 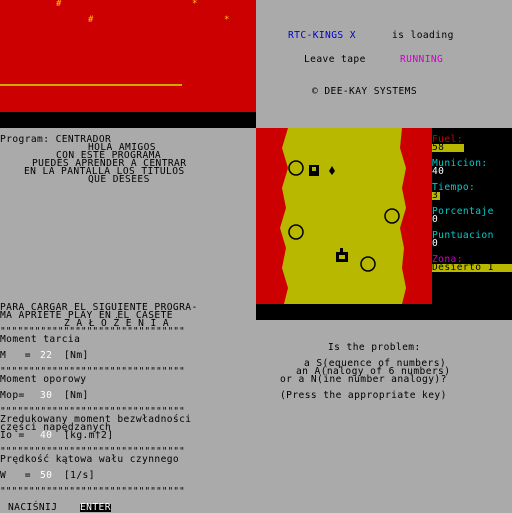 I want to click on w-name: W =, so click(x=15, y=475).